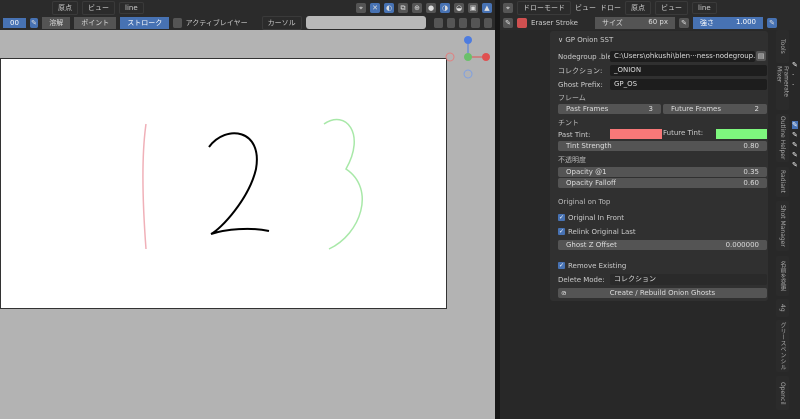  Describe the element at coordinates (473, 7) in the screenshot. I see `camera-icon: ▣` at that location.